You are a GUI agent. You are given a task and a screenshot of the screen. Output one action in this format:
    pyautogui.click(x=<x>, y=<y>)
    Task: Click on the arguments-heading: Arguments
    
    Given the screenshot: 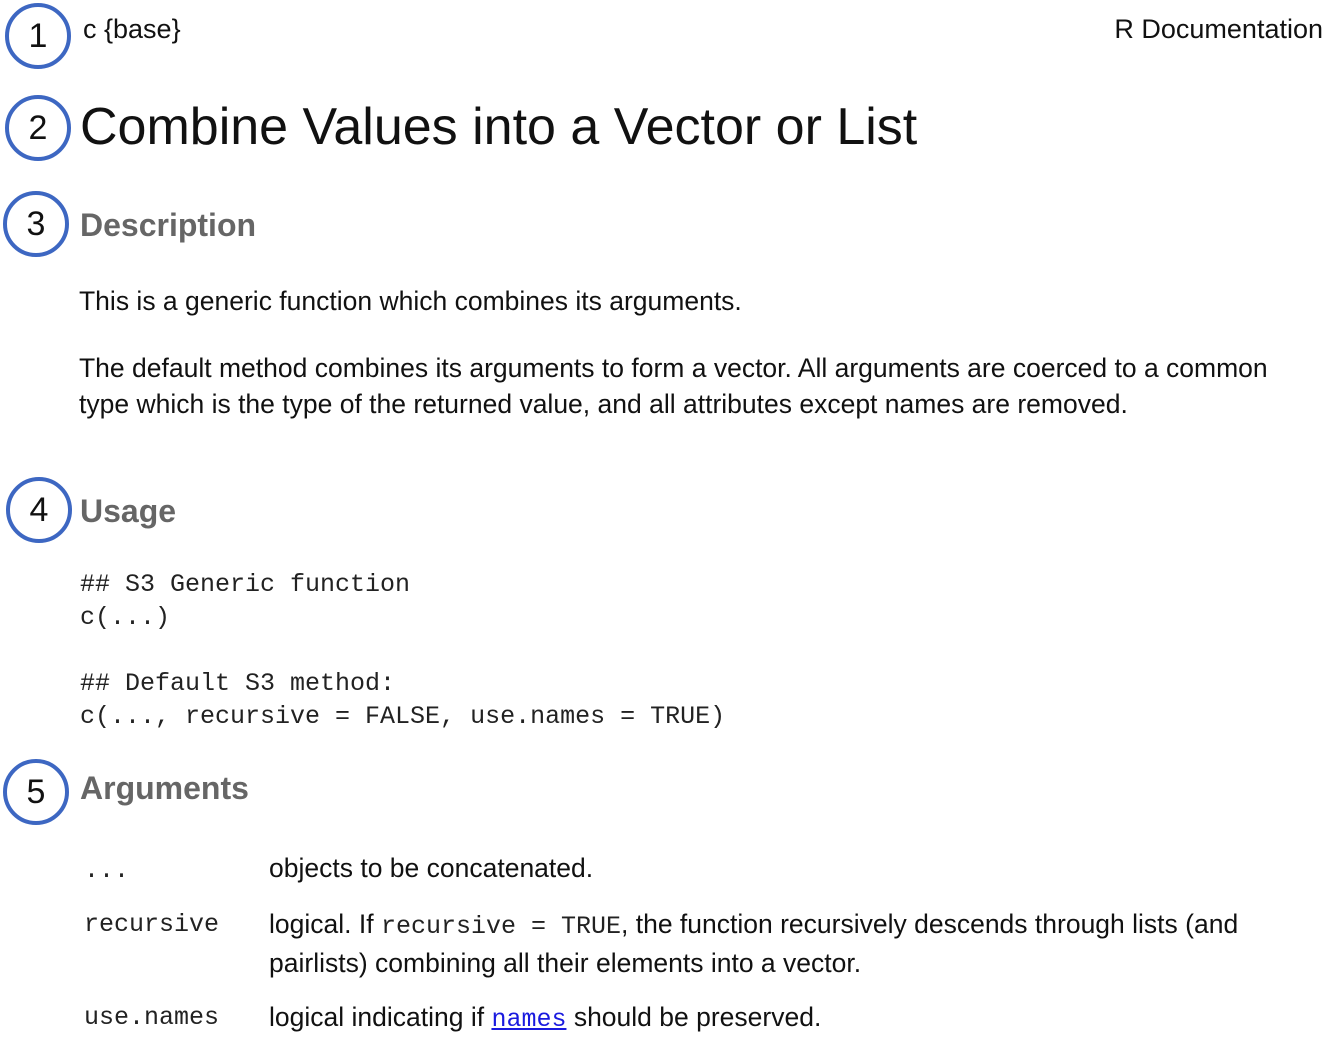 What is the action you would take?
    pyautogui.click(x=164, y=788)
    